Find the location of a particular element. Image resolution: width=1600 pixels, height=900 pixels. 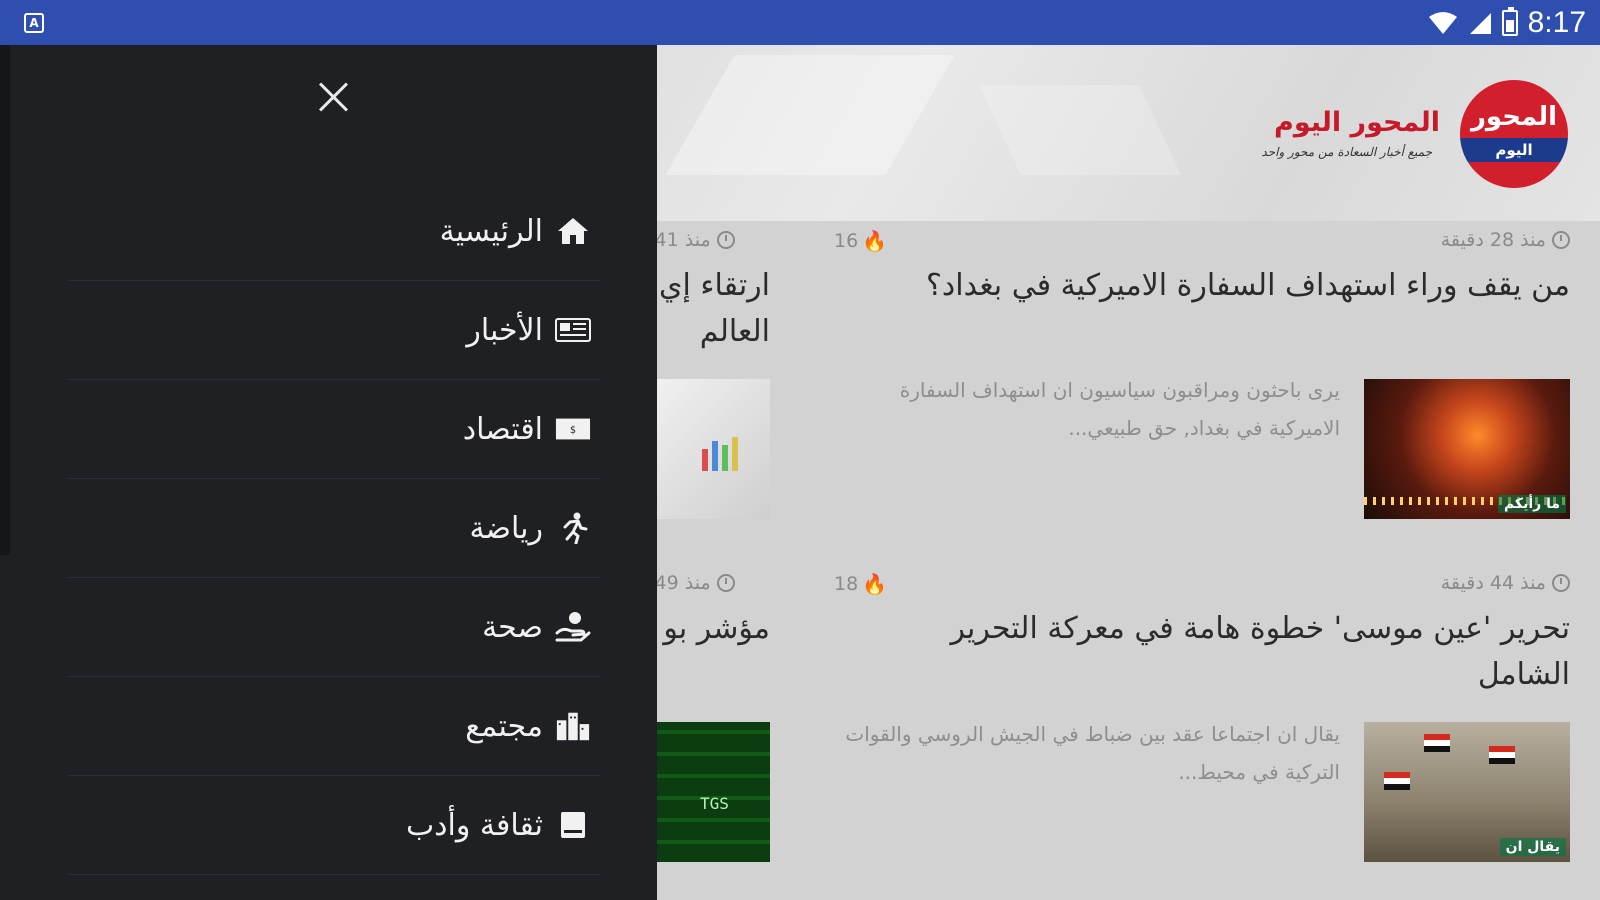

close-icon is located at coordinates (333, 97).